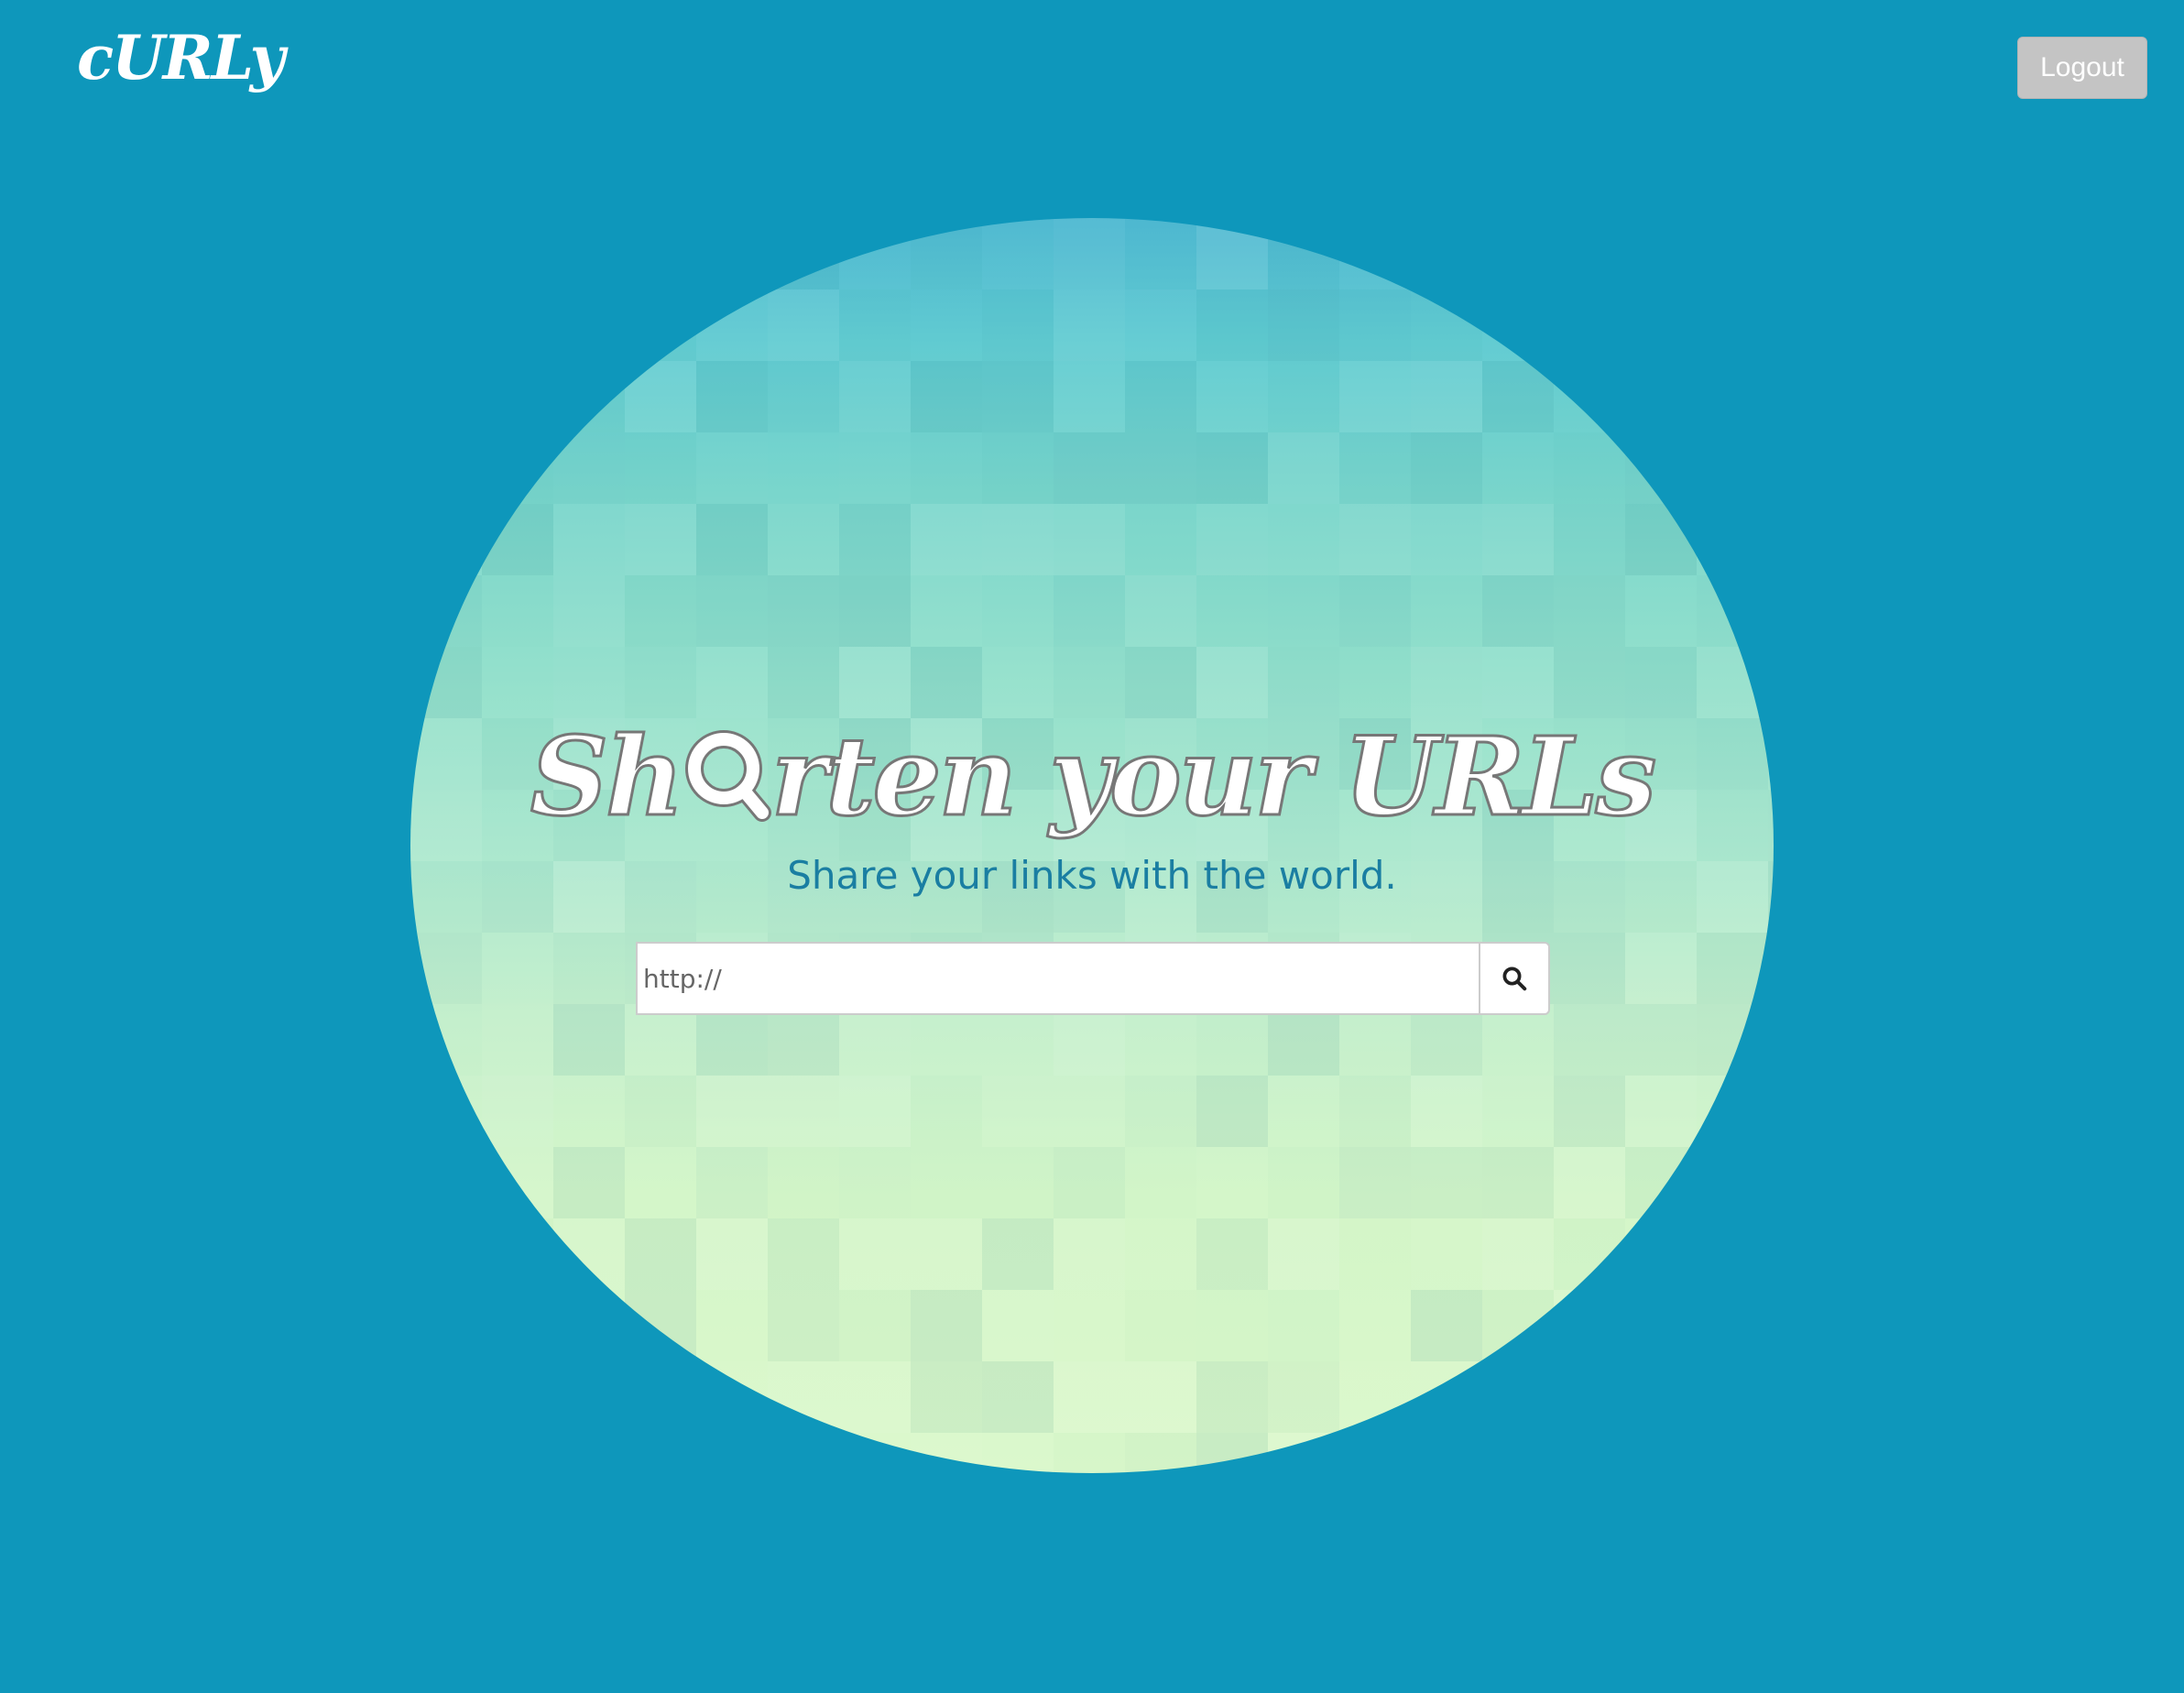 The height and width of the screenshot is (1693, 2184). What do you see at coordinates (607, 776) in the screenshot?
I see `title-prefix: Sh` at bounding box center [607, 776].